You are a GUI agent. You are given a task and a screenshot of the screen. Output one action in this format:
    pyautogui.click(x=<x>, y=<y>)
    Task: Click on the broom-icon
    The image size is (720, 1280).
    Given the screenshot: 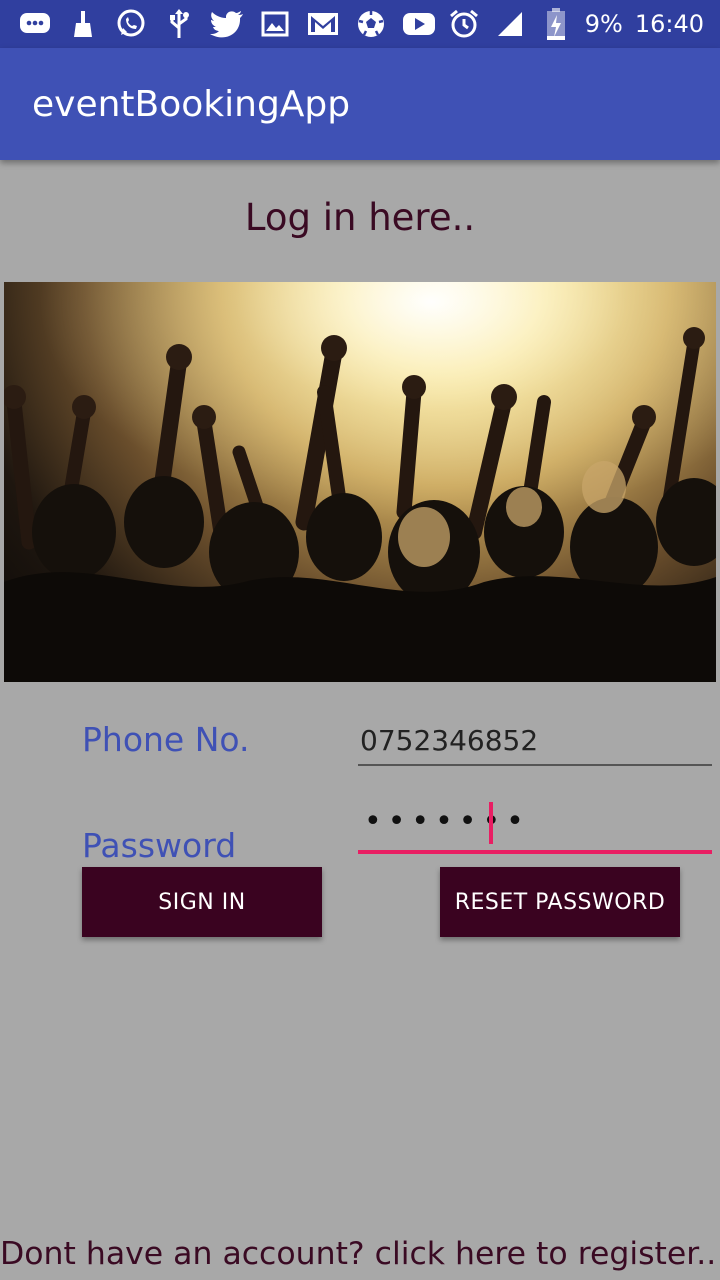 What is the action you would take?
    pyautogui.click(x=83, y=24)
    